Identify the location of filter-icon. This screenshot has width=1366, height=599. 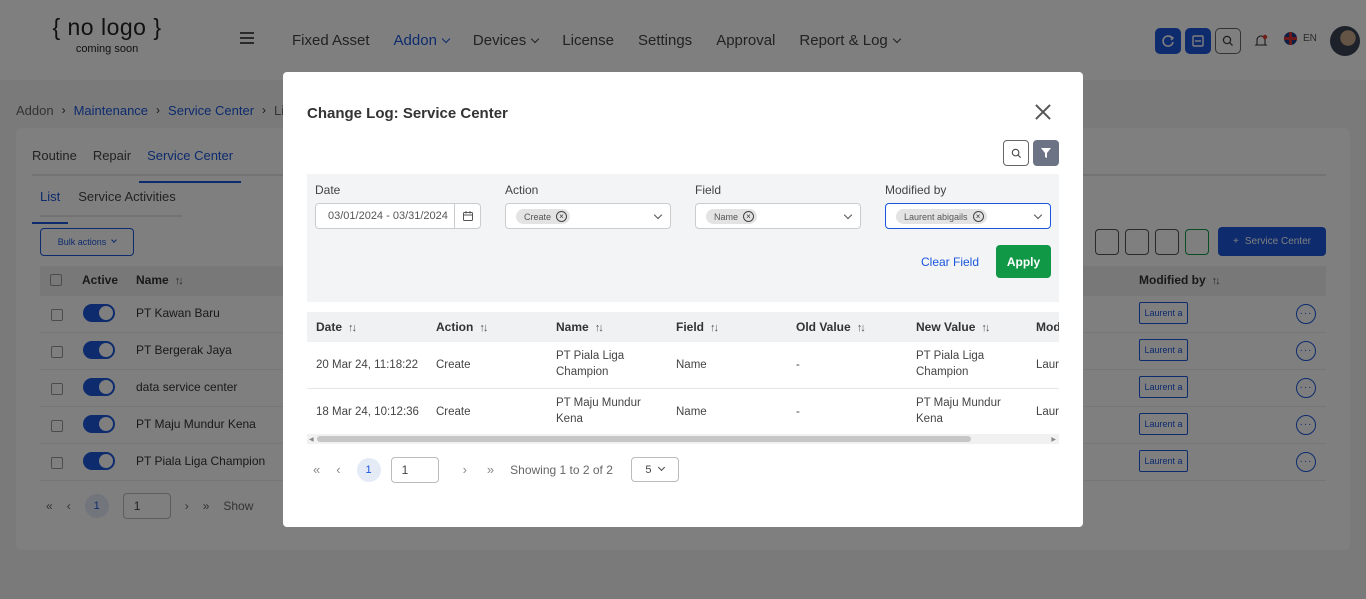
(1046, 153).